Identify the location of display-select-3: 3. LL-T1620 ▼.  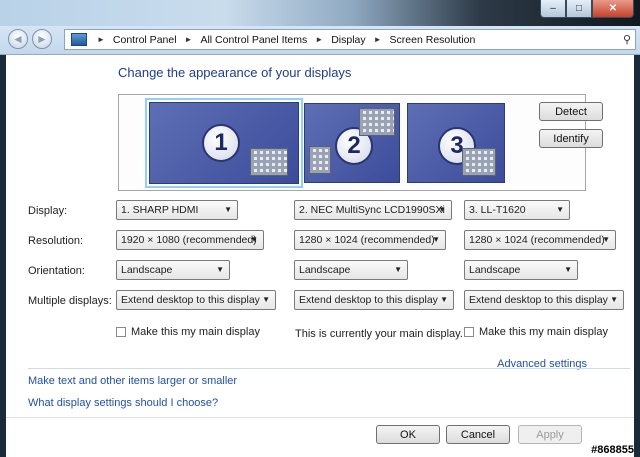
(517, 210).